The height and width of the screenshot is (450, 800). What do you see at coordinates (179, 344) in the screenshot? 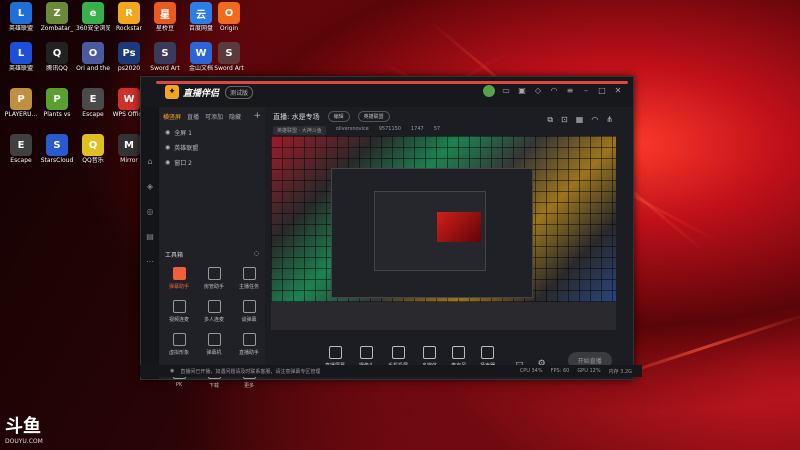
I see `tool-button: 虚拟形象` at bounding box center [179, 344].